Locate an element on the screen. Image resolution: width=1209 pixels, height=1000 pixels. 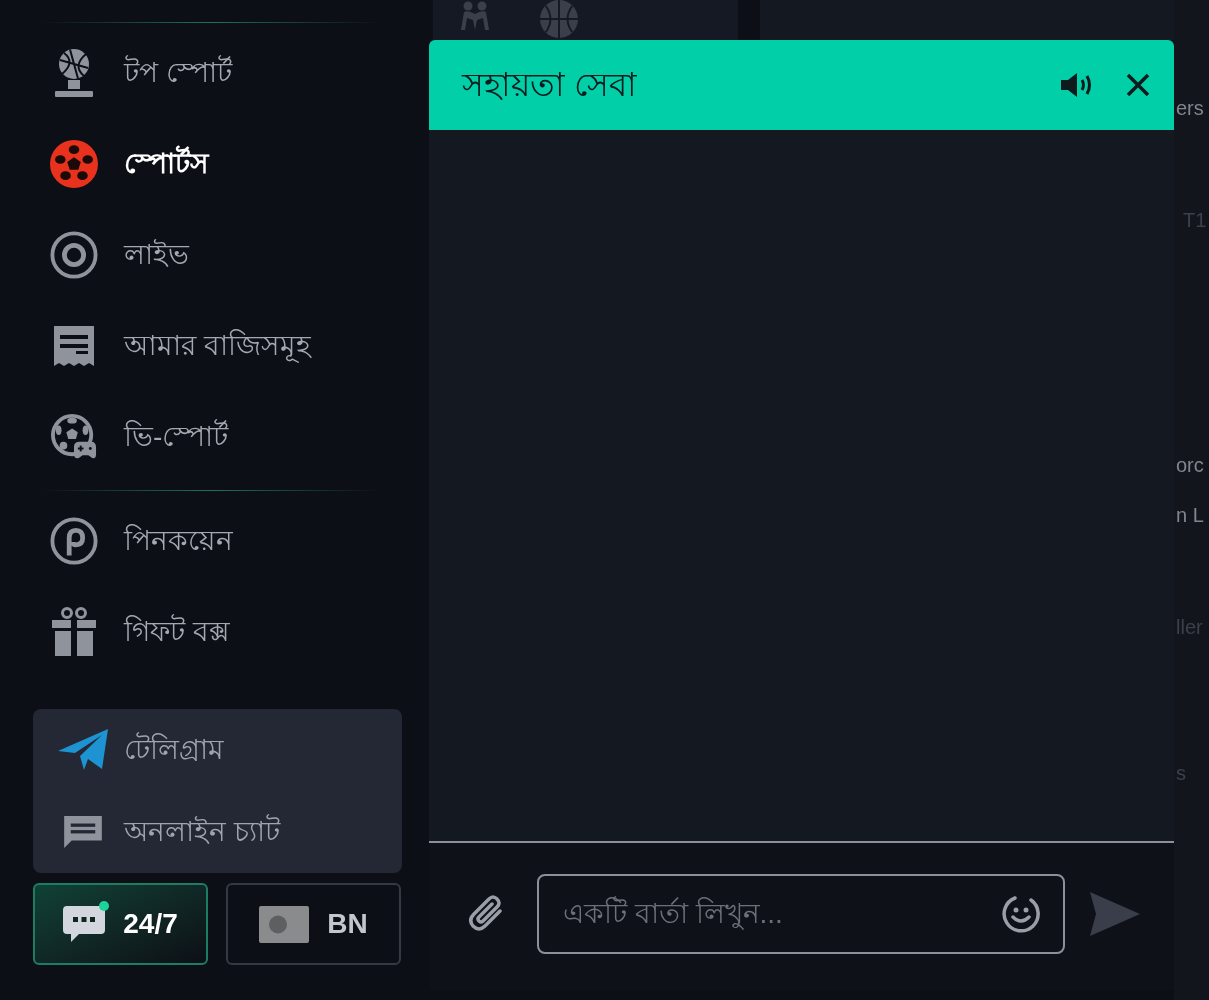
contact-link: টেলিগ্রাম is located at coordinates (141, 750).